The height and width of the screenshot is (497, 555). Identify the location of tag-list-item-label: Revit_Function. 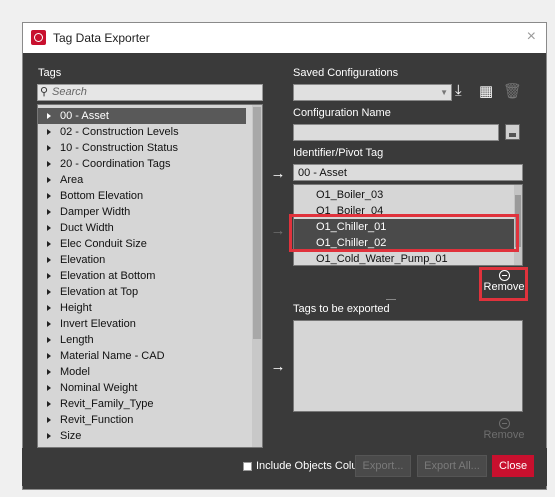
(97, 420).